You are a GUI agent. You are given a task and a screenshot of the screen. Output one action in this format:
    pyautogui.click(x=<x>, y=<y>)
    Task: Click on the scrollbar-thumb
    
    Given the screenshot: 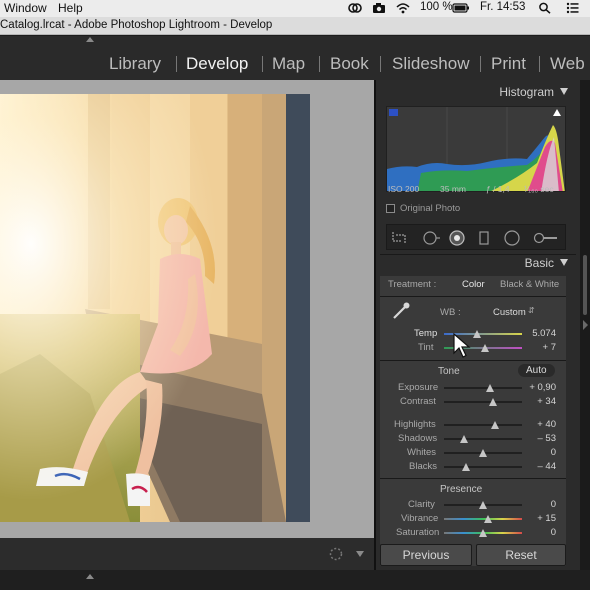 What is the action you would take?
    pyautogui.click(x=585, y=285)
    